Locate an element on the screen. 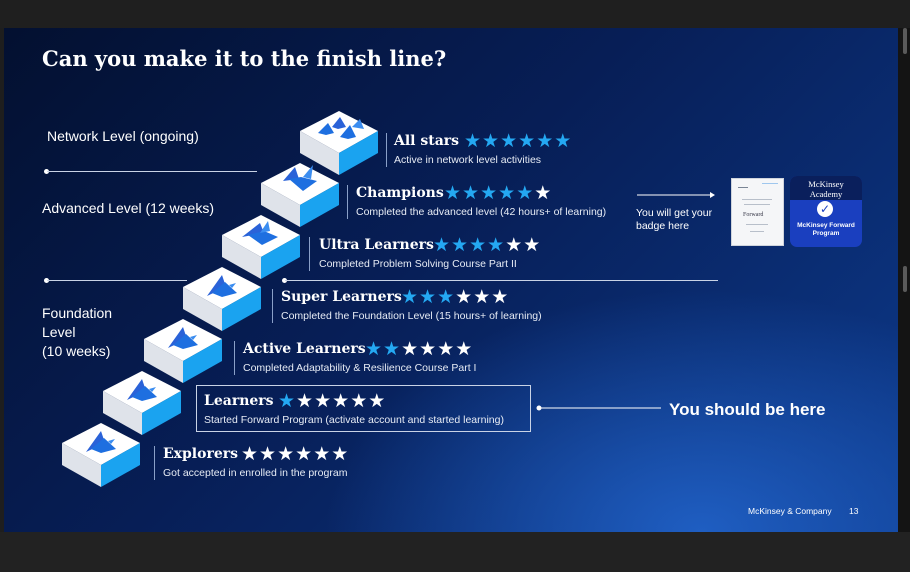 Image resolution: width=910 pixels, height=572 pixels. badge-brand: McKinsey Academy is located at coordinates (826, 188).